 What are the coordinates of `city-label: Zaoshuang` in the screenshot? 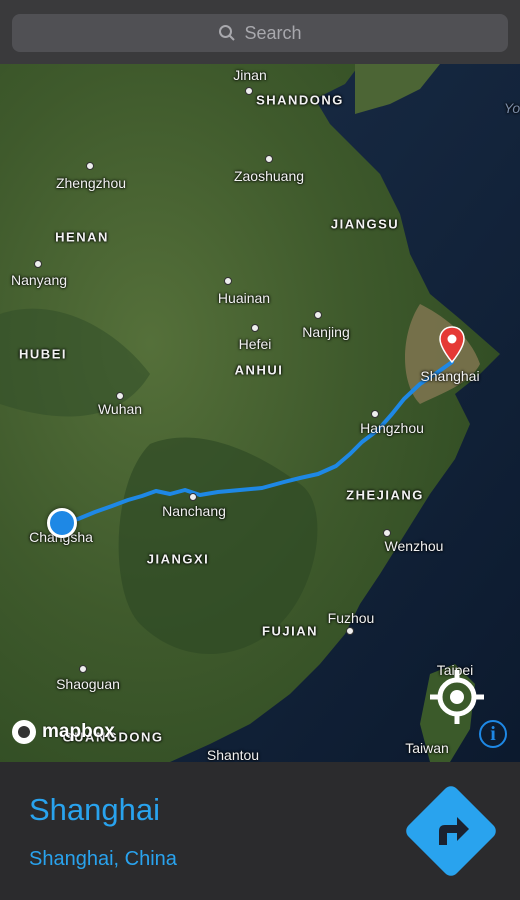 It's located at (269, 176).